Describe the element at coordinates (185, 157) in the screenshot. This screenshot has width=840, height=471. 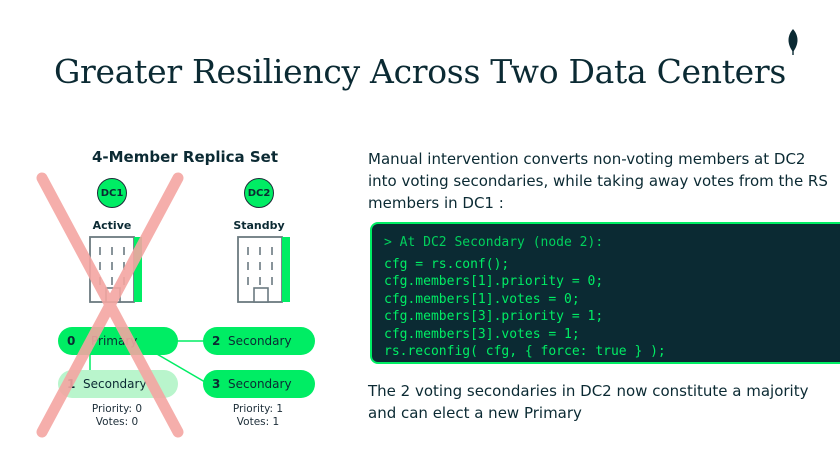
I see `replica-set-title: 4-Member Replica Set` at that location.